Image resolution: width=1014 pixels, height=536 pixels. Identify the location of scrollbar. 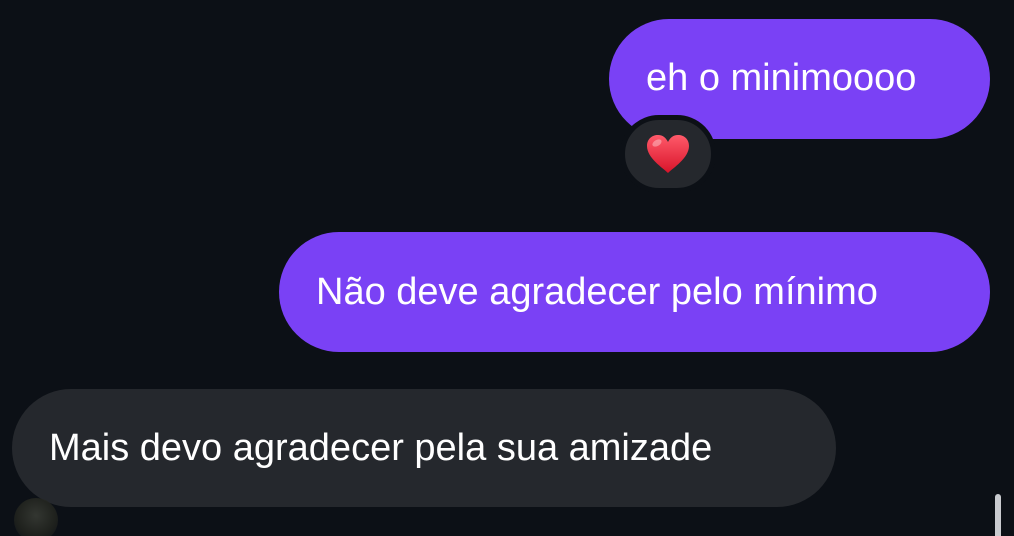
(998, 515).